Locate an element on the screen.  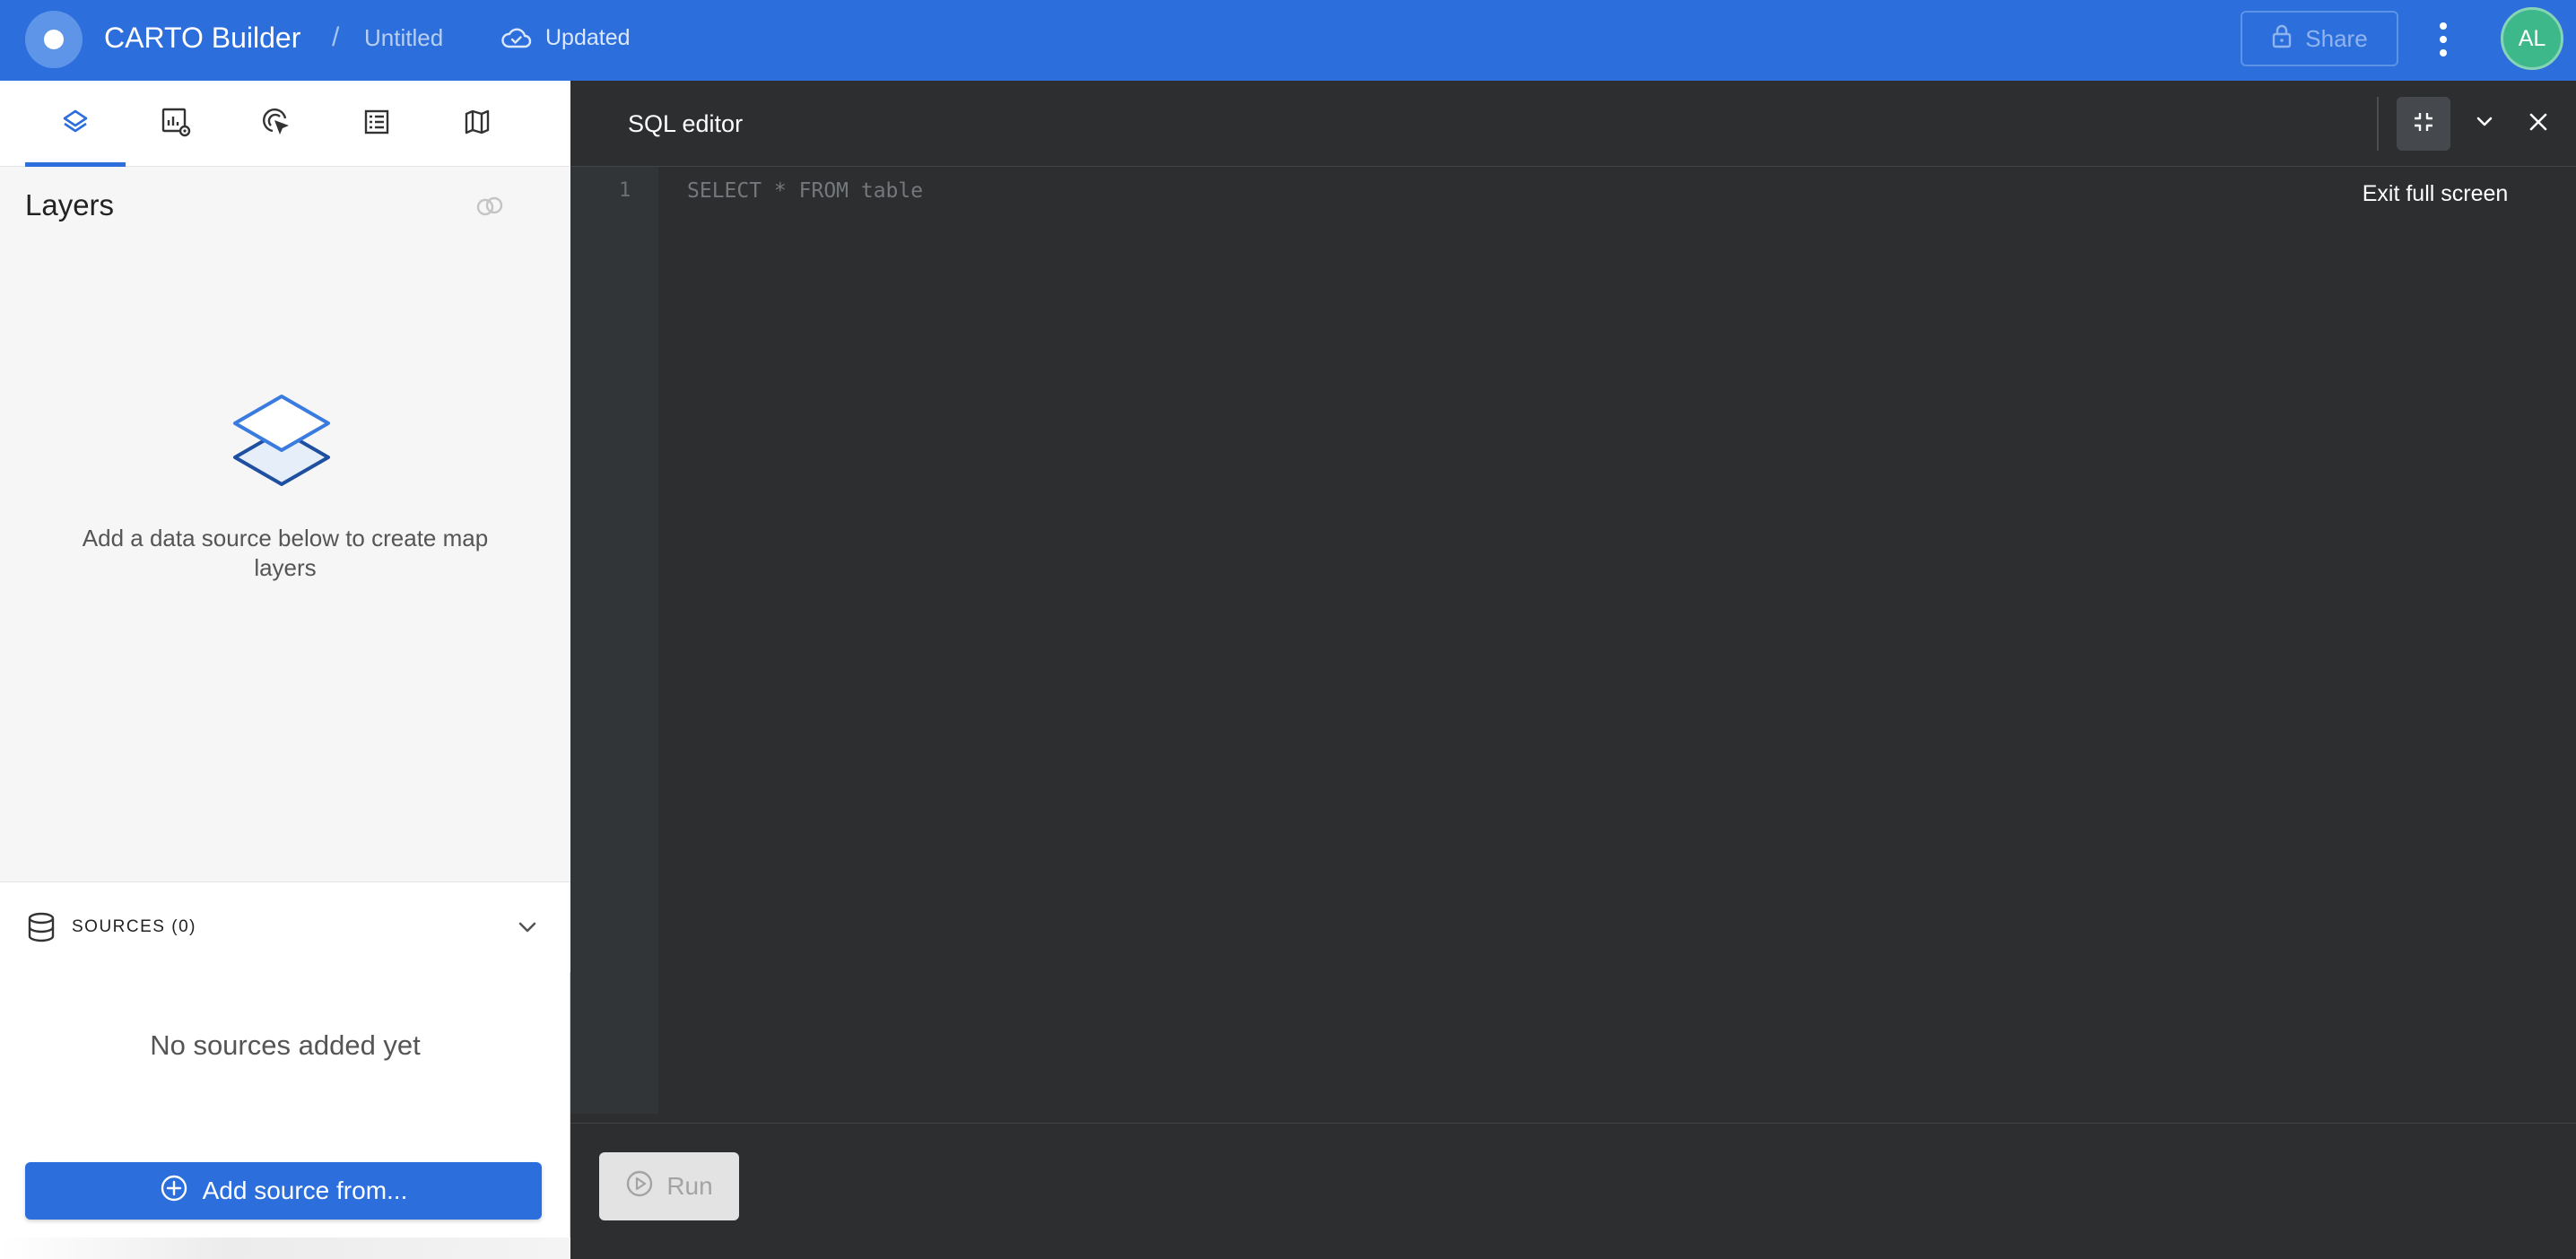
run-button: Run is located at coordinates (669, 1186).